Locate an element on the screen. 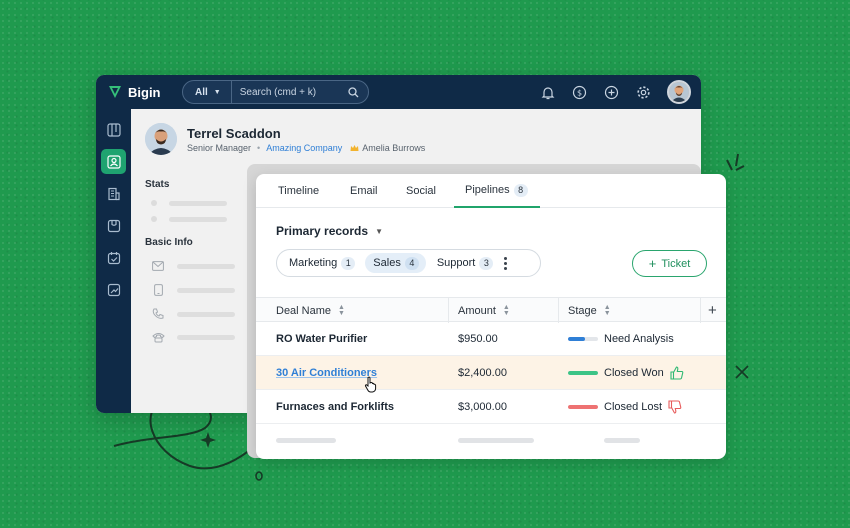 Image resolution: width=850 pixels, height=528 pixels. add-ticket-button: + Ticket is located at coordinates (669, 263).